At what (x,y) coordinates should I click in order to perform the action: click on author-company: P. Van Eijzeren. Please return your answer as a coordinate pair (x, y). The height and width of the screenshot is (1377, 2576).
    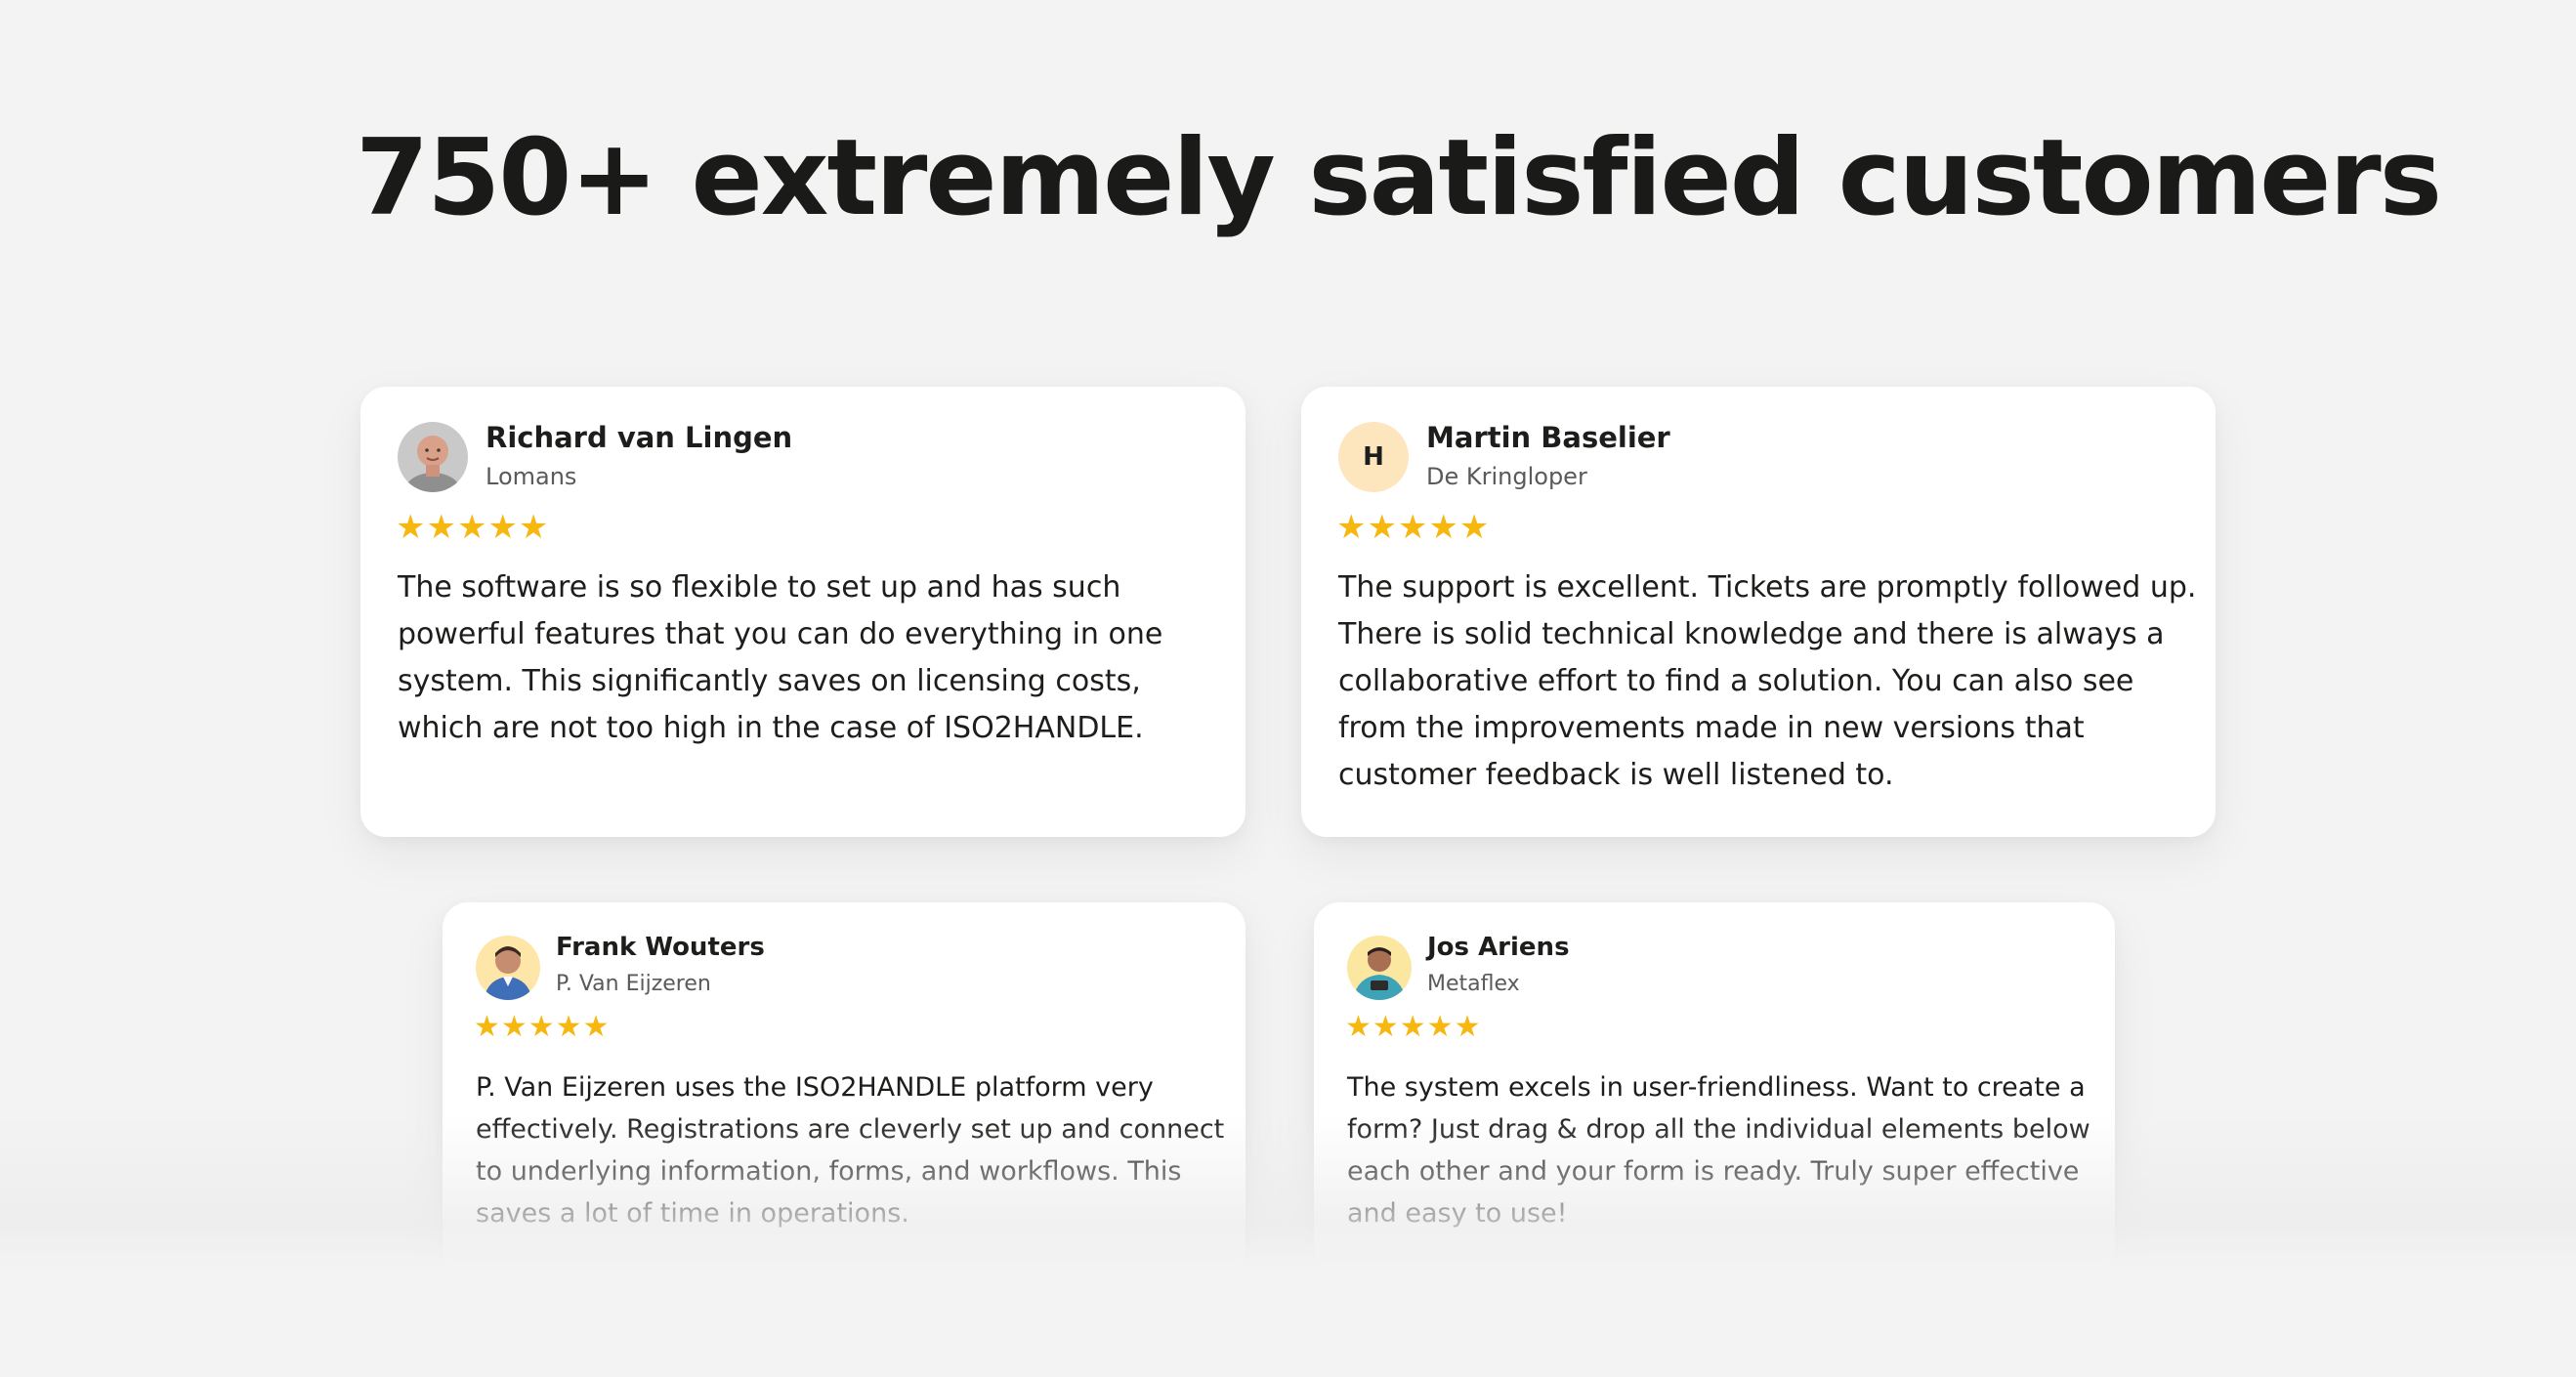
    Looking at the image, I should click on (633, 984).